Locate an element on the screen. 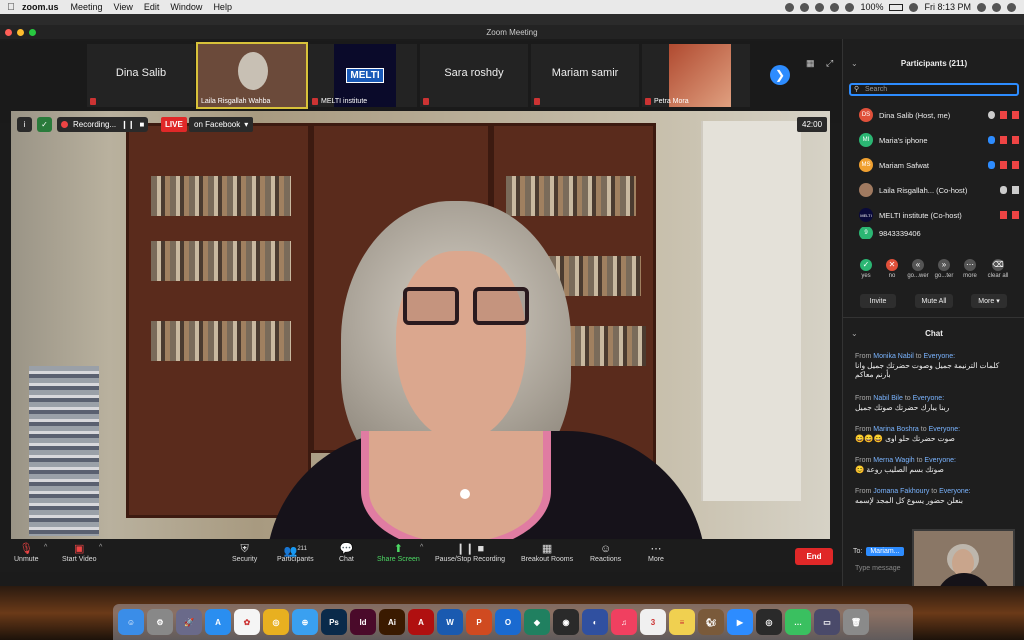 The image size is (1024, 640). next-page-arrow-icon: ❯ is located at coordinates (780, 75).